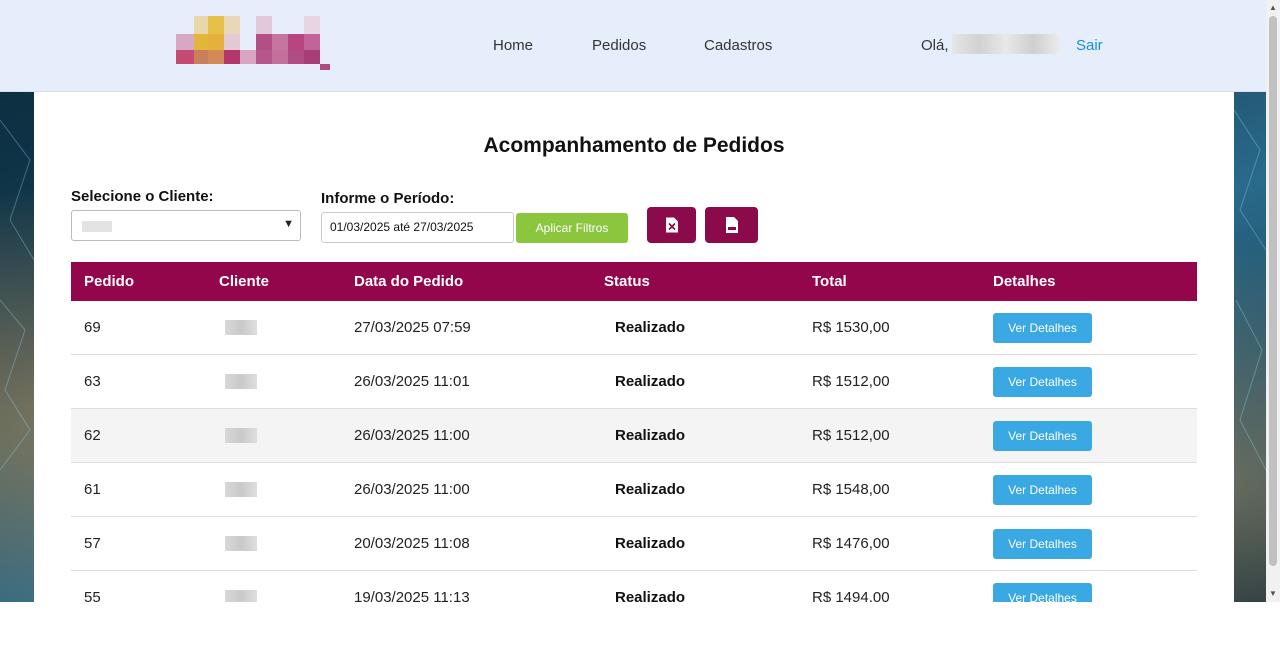 The image size is (1280, 648). Describe the element at coordinates (851, 489) in the screenshot. I see `cell-total: R$ 1548,00` at that location.